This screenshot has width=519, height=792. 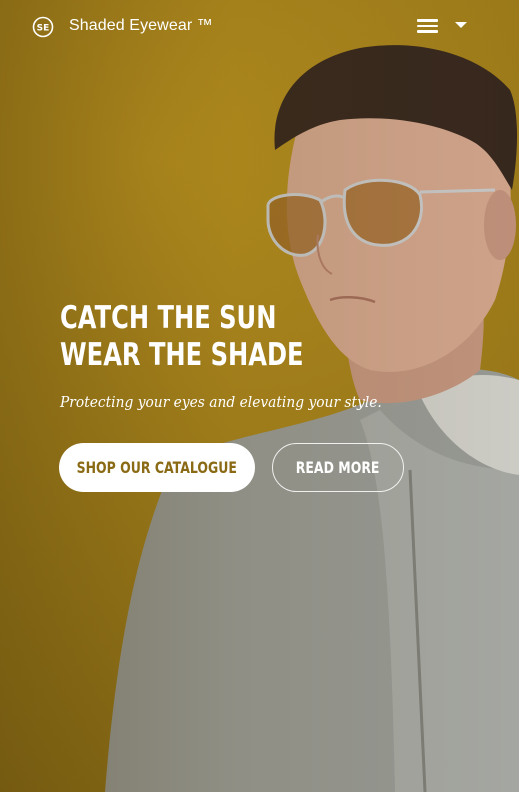 I want to click on svg-text: SE, so click(x=43, y=29).